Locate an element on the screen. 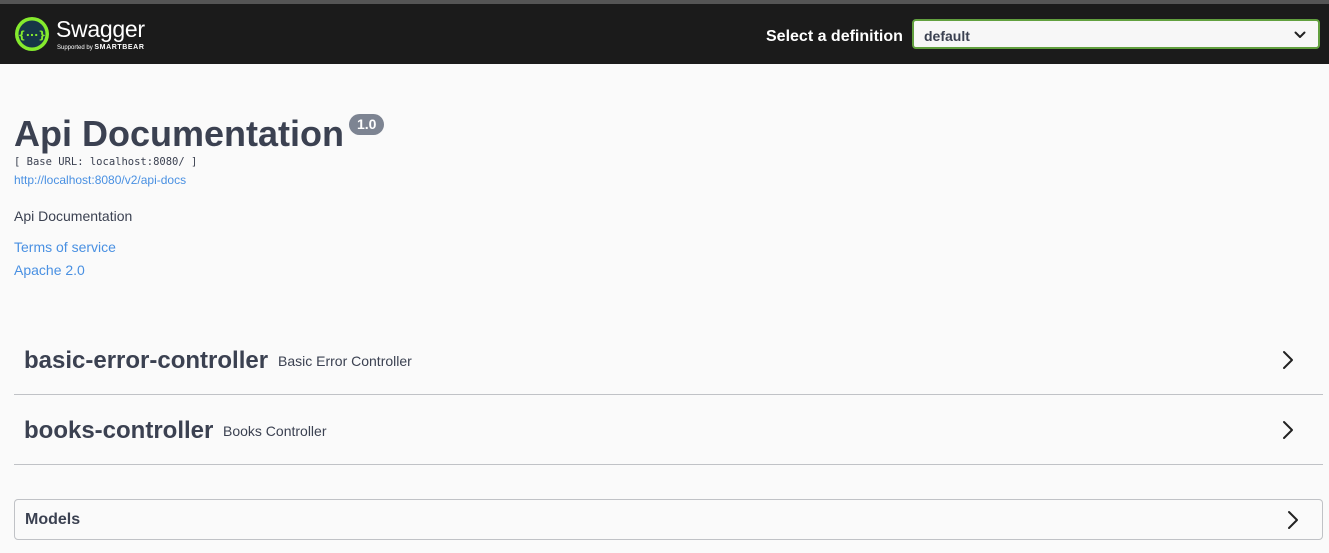  tag-description: Books Controller is located at coordinates (275, 431).